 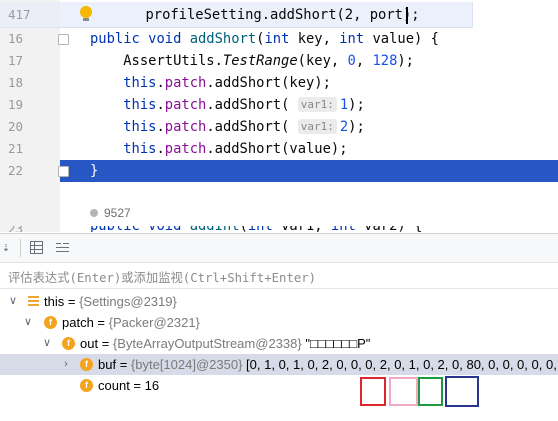 I want to click on var-name: count, so click(x=114, y=385).